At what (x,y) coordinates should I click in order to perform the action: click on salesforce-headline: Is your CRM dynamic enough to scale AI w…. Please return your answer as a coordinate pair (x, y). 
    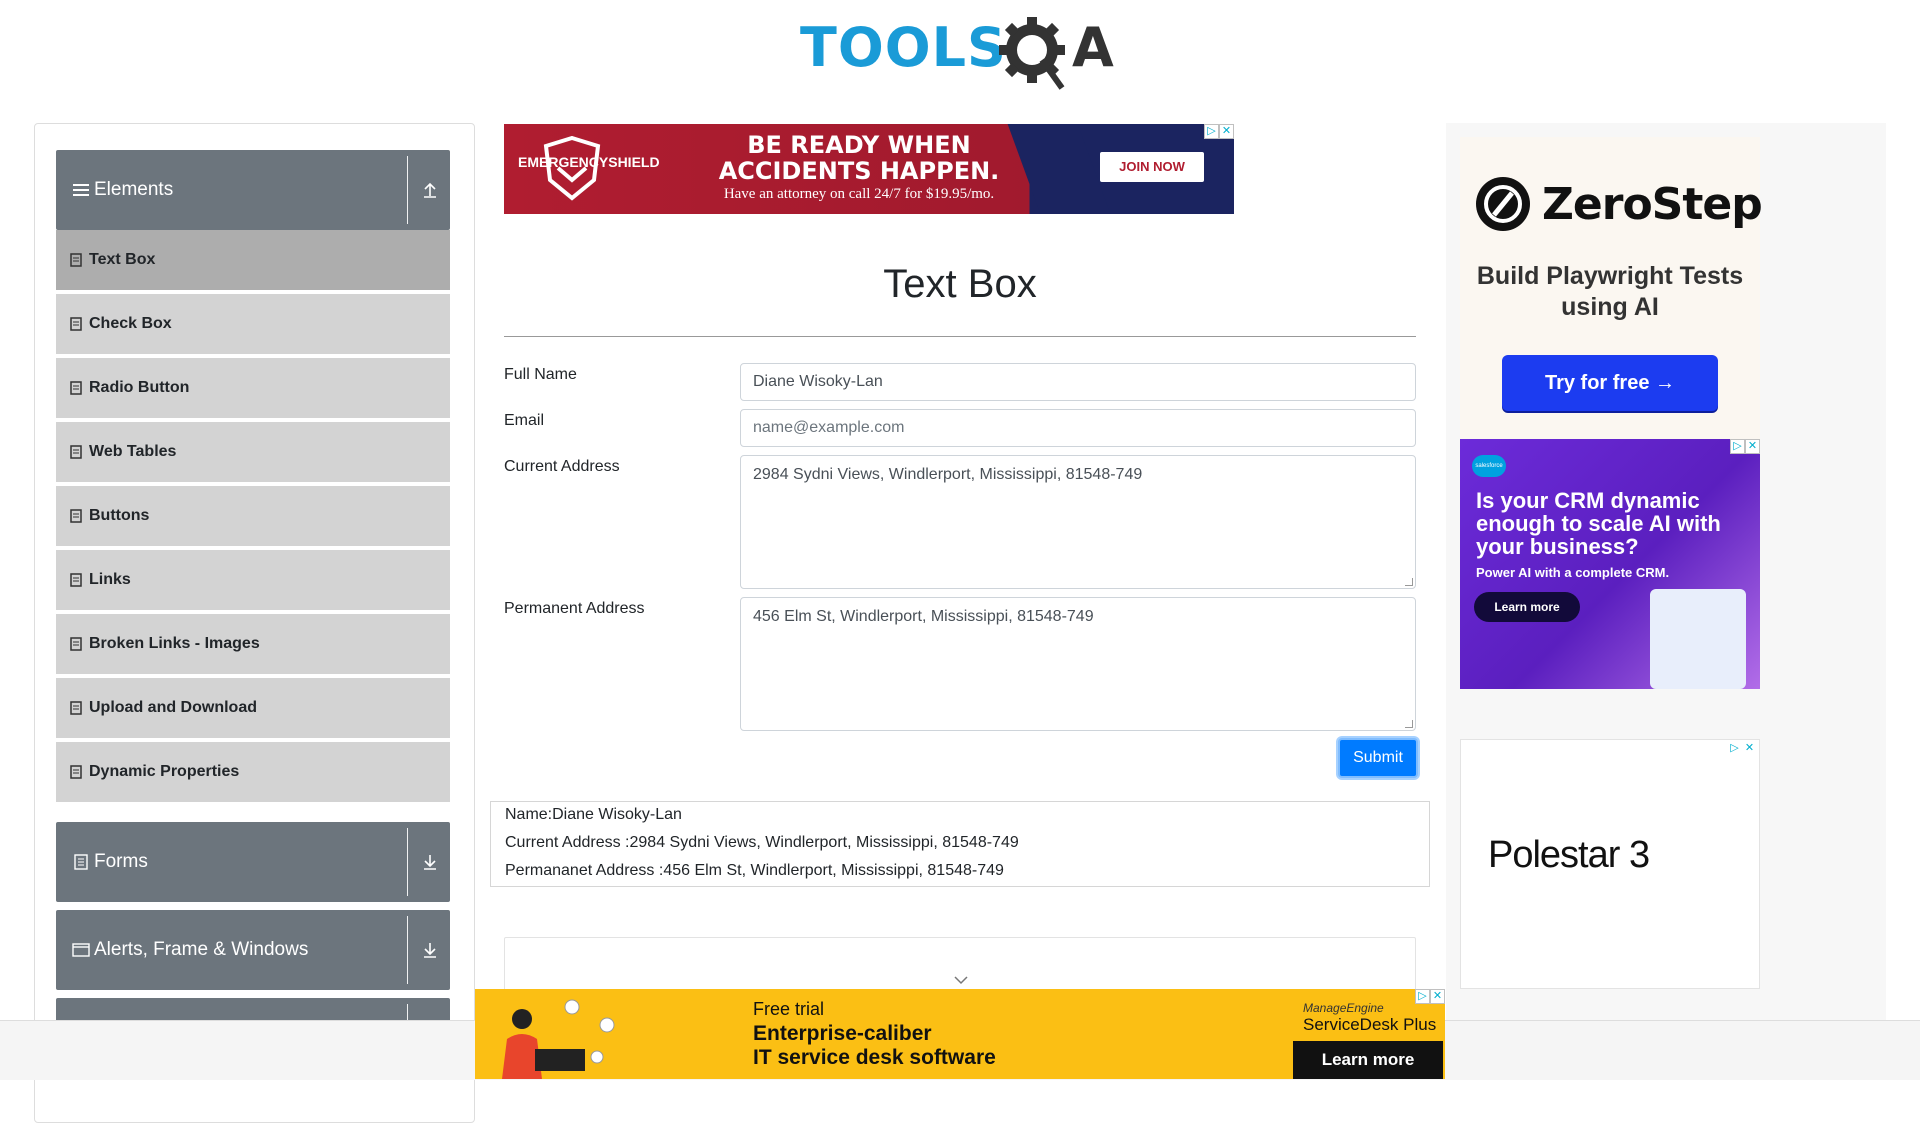
    Looking at the image, I should click on (1598, 523).